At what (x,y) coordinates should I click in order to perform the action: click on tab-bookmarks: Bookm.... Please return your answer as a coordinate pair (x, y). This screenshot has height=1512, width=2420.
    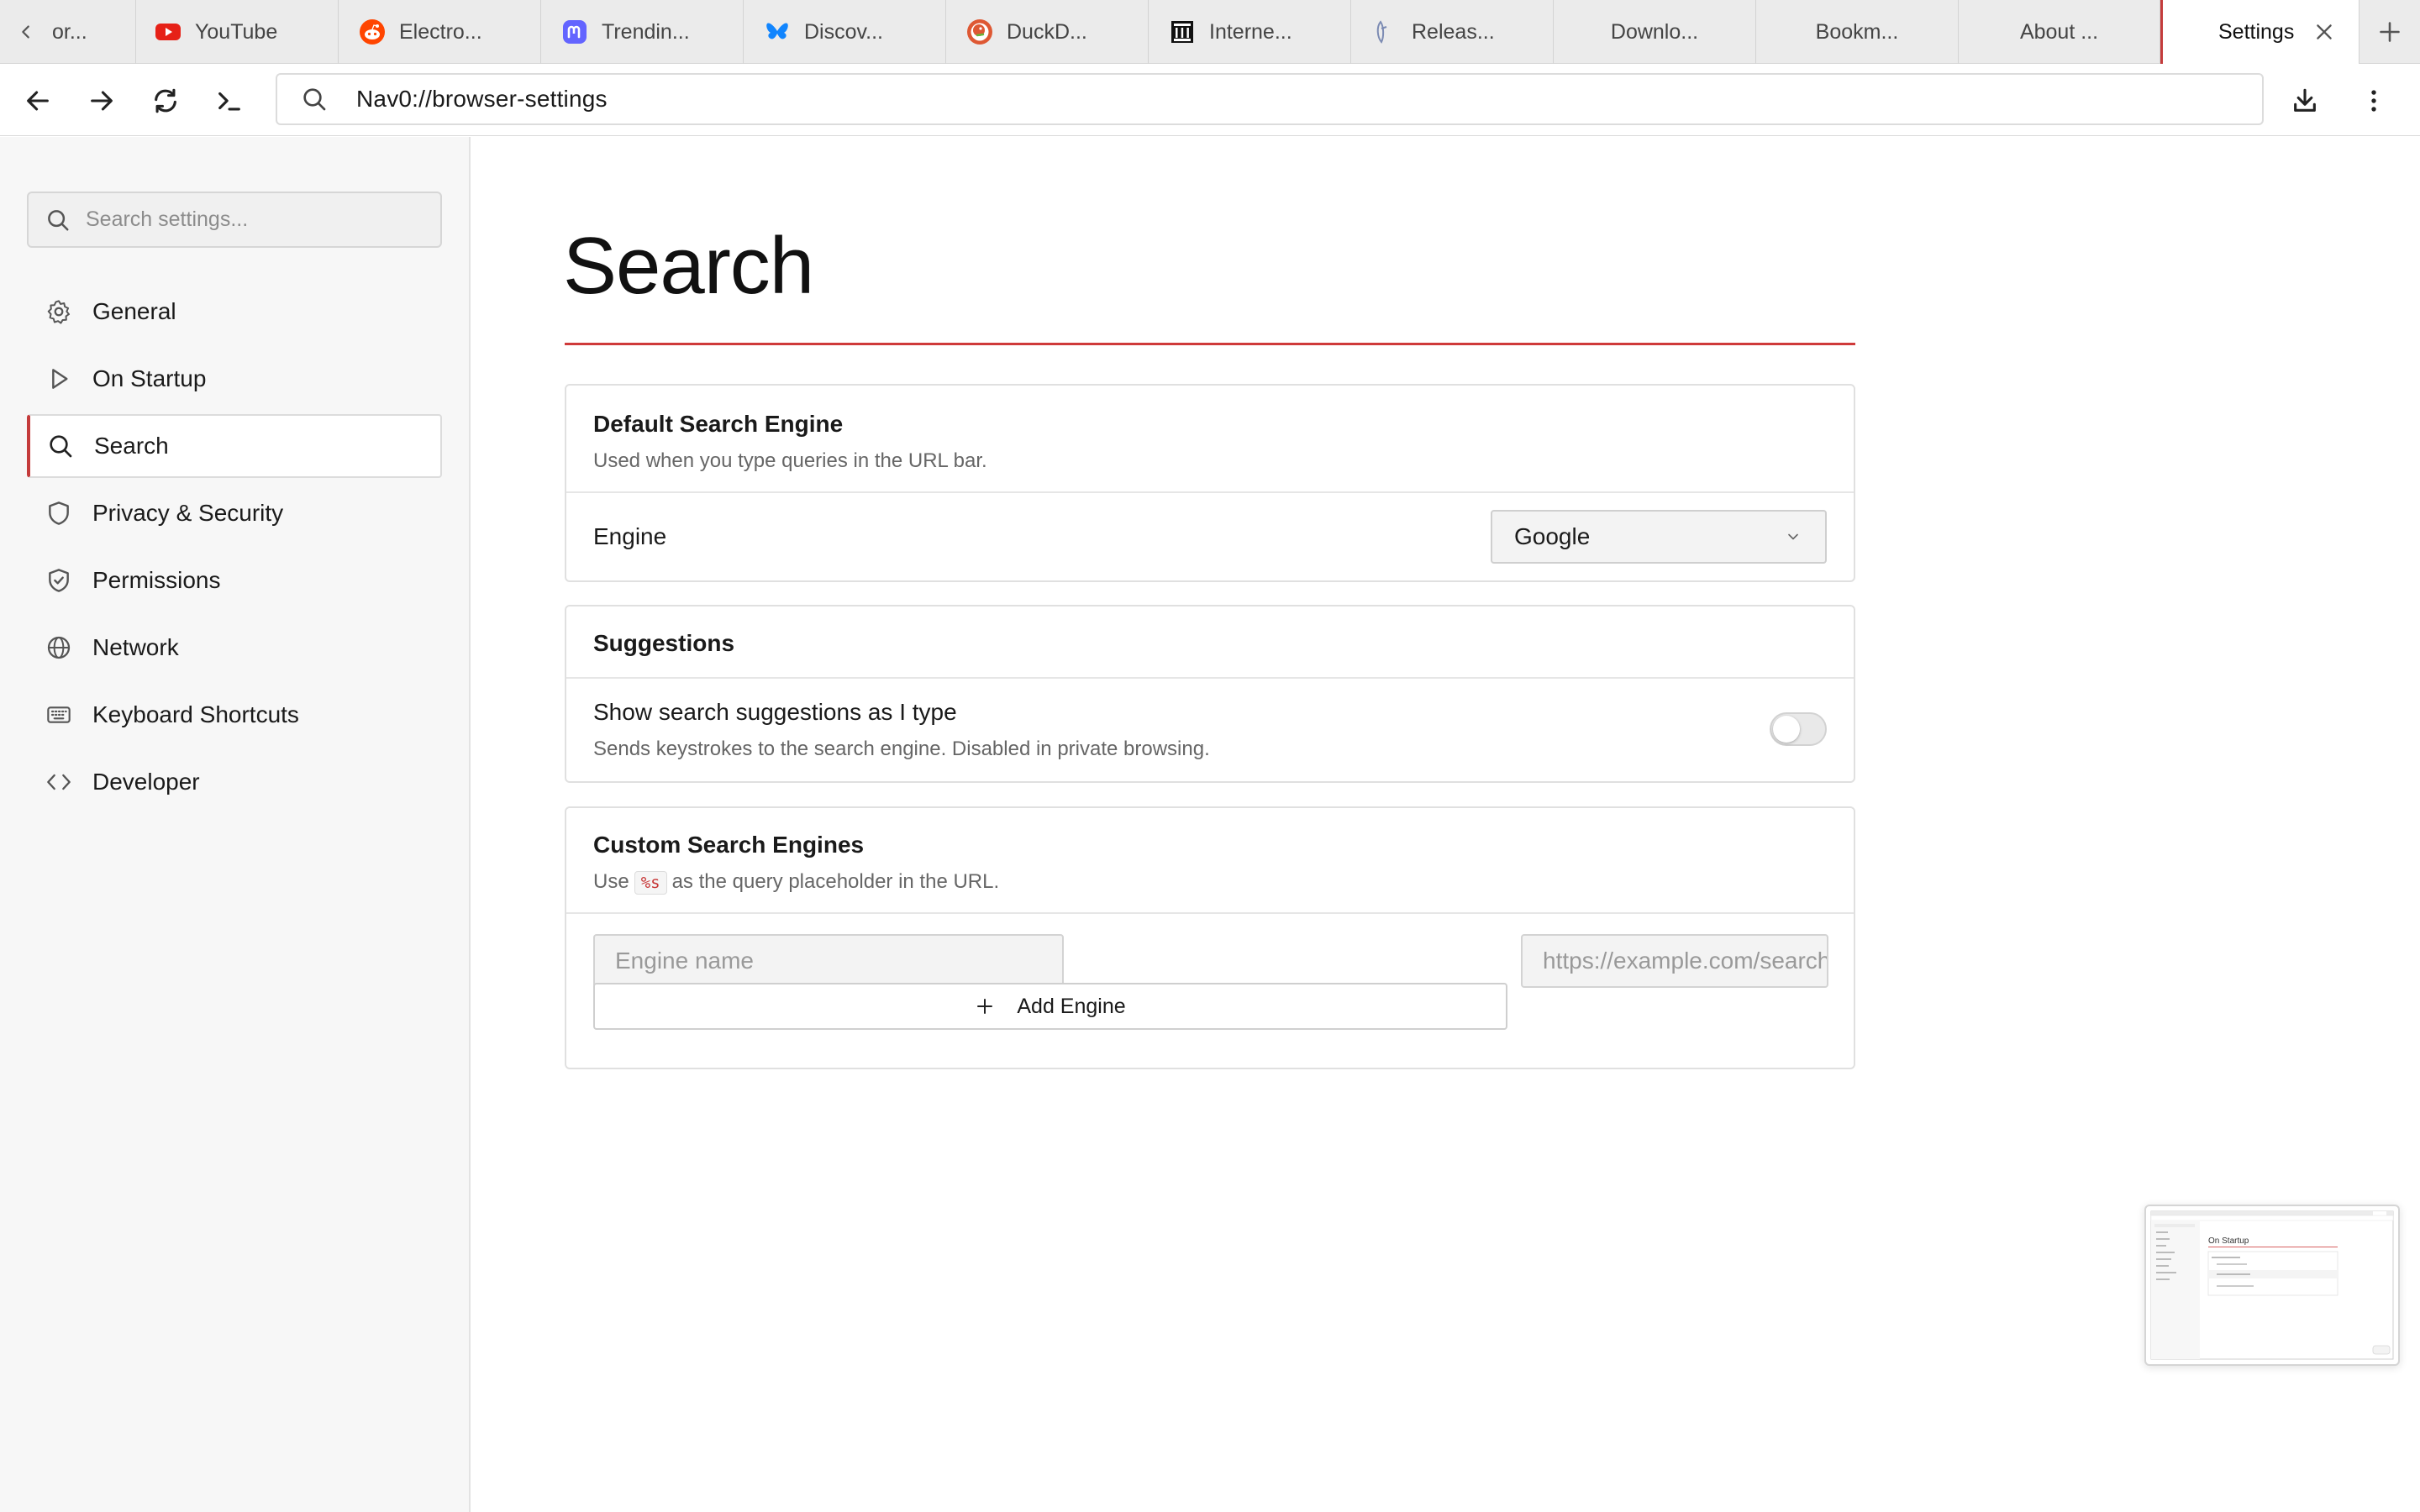
    Looking at the image, I should click on (1858, 32).